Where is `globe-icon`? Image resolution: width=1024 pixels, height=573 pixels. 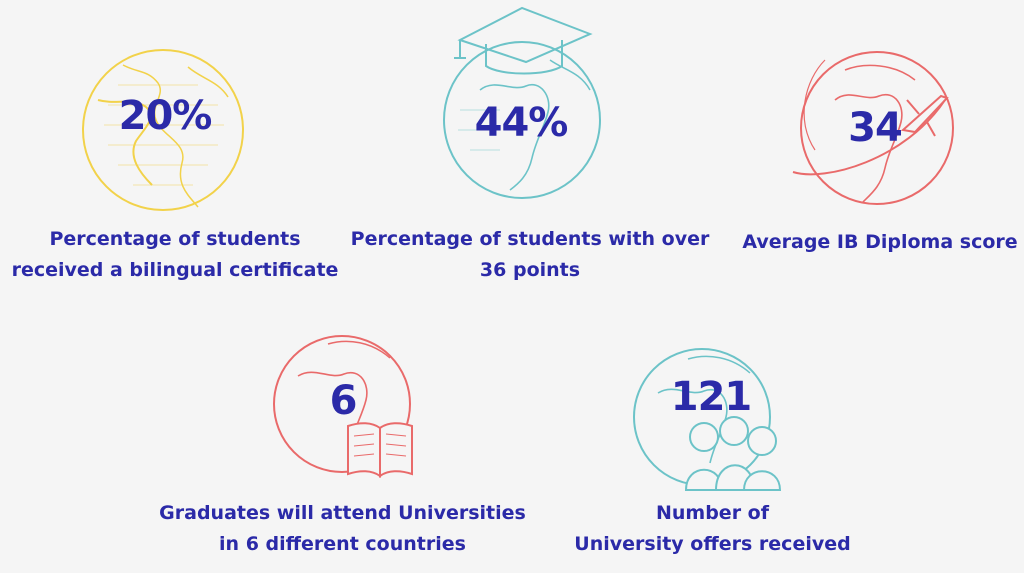
globe-icon is located at coordinates (707, 419).